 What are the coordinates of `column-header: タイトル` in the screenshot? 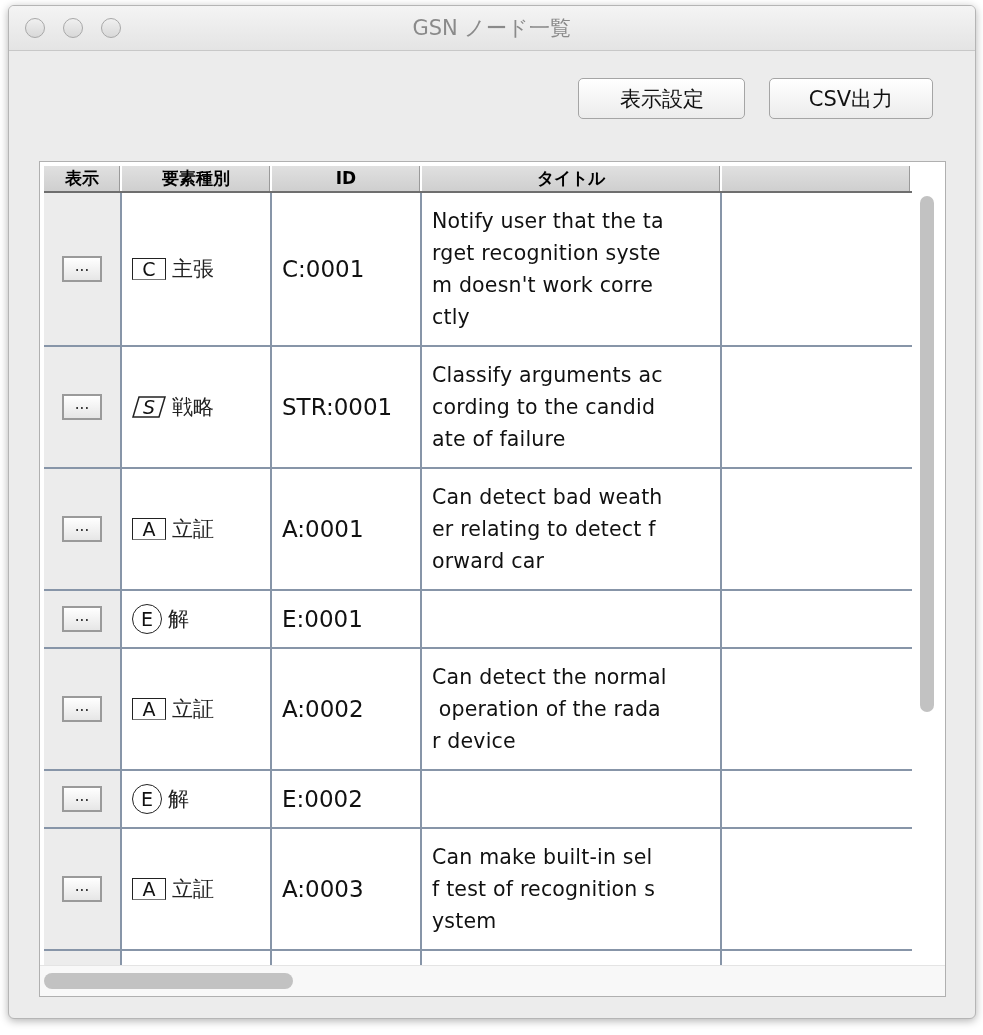 It's located at (572, 178).